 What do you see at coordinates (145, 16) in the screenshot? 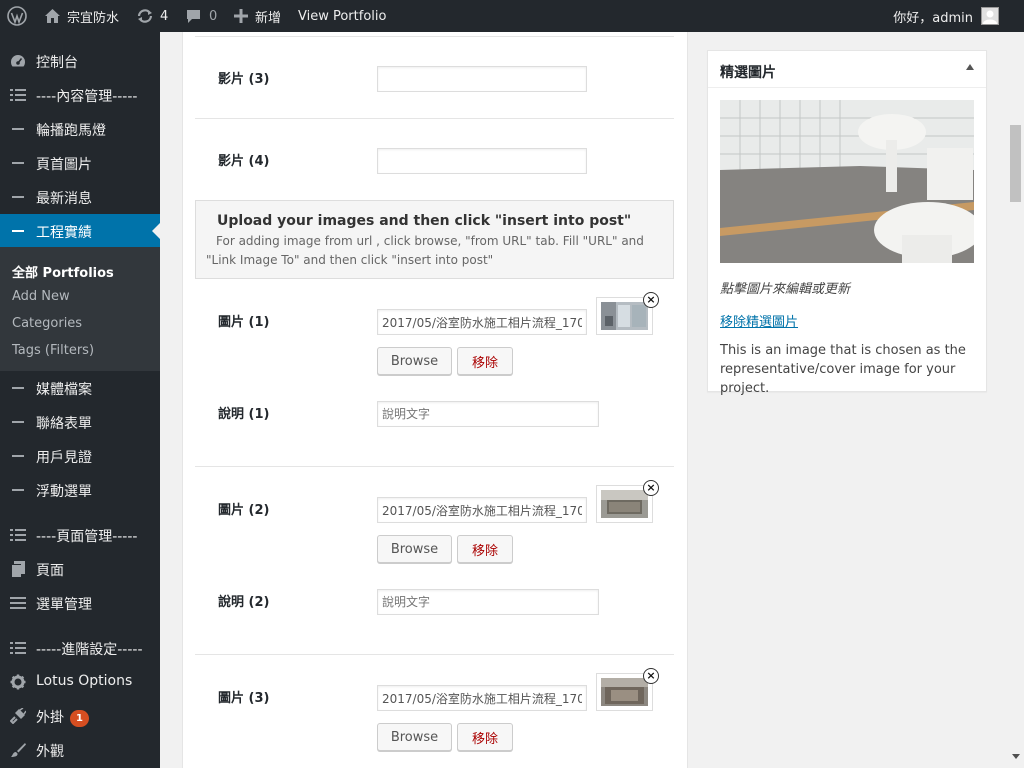
I see `updates-icon` at bounding box center [145, 16].